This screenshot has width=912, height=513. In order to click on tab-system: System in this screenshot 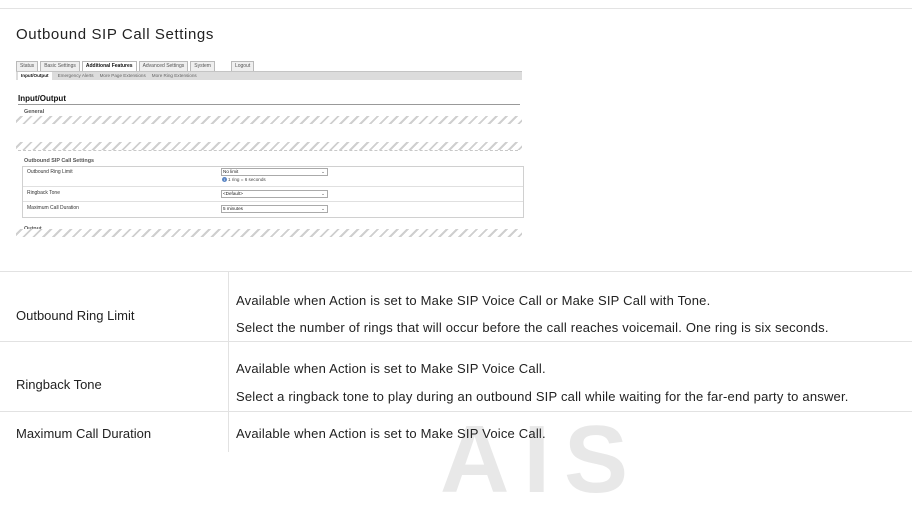, I will do `click(202, 66)`.